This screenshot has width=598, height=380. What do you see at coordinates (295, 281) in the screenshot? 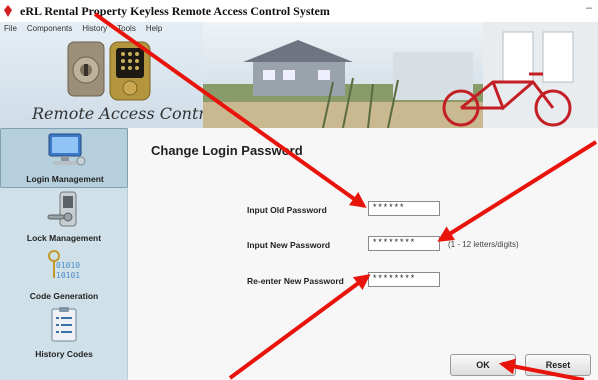
I see `confirm-password-label: Re-enter New Password` at bounding box center [295, 281].